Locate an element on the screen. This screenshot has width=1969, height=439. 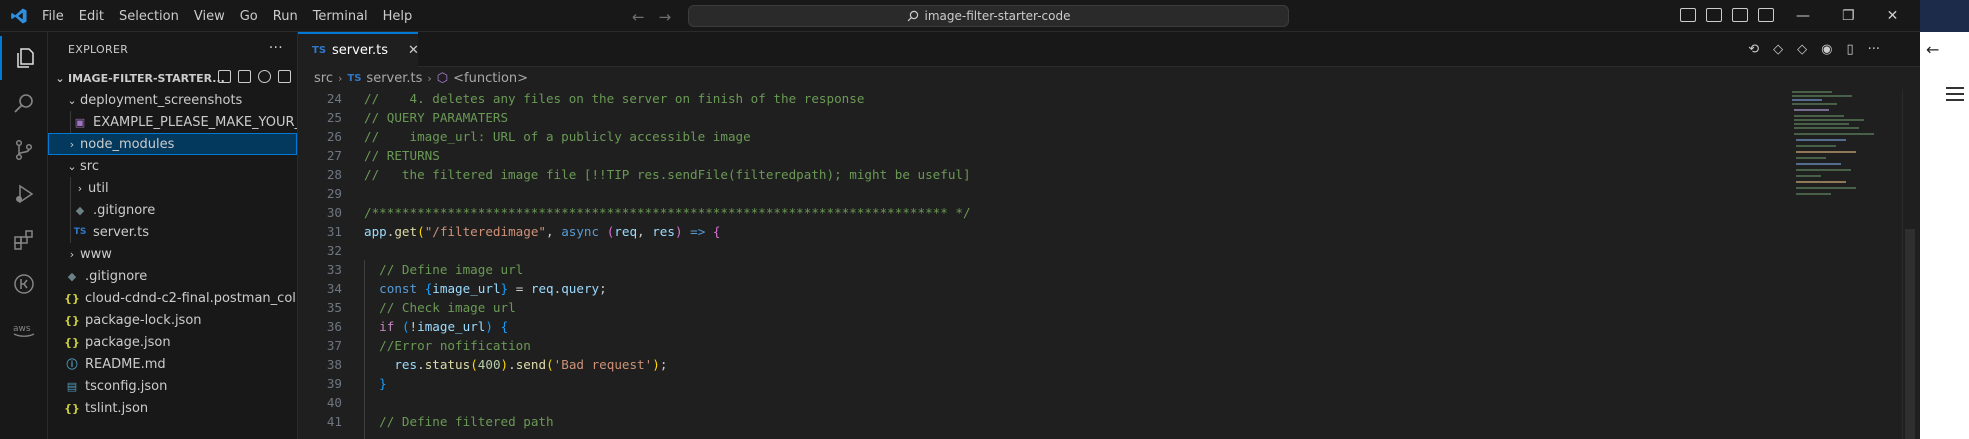
menu-help: Help is located at coordinates (402, 16).